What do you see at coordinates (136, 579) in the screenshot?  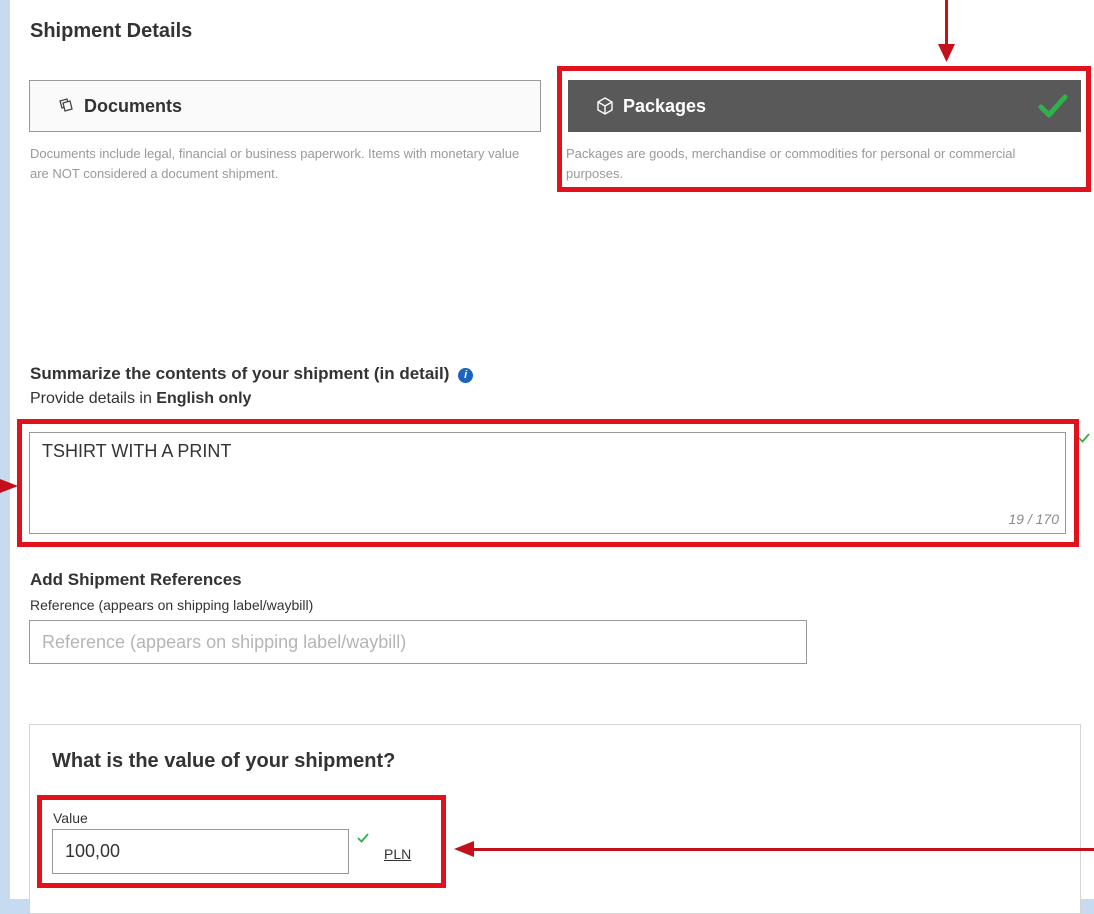 I see `references-title: Add Shipment References` at bounding box center [136, 579].